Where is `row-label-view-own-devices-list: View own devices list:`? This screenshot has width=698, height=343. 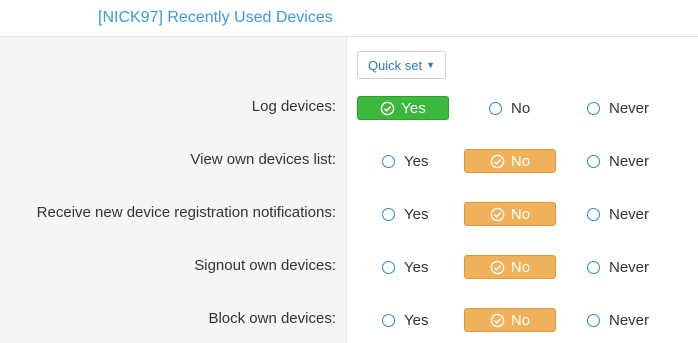
row-label-view-own-devices-list: View own devices list: is located at coordinates (263, 159).